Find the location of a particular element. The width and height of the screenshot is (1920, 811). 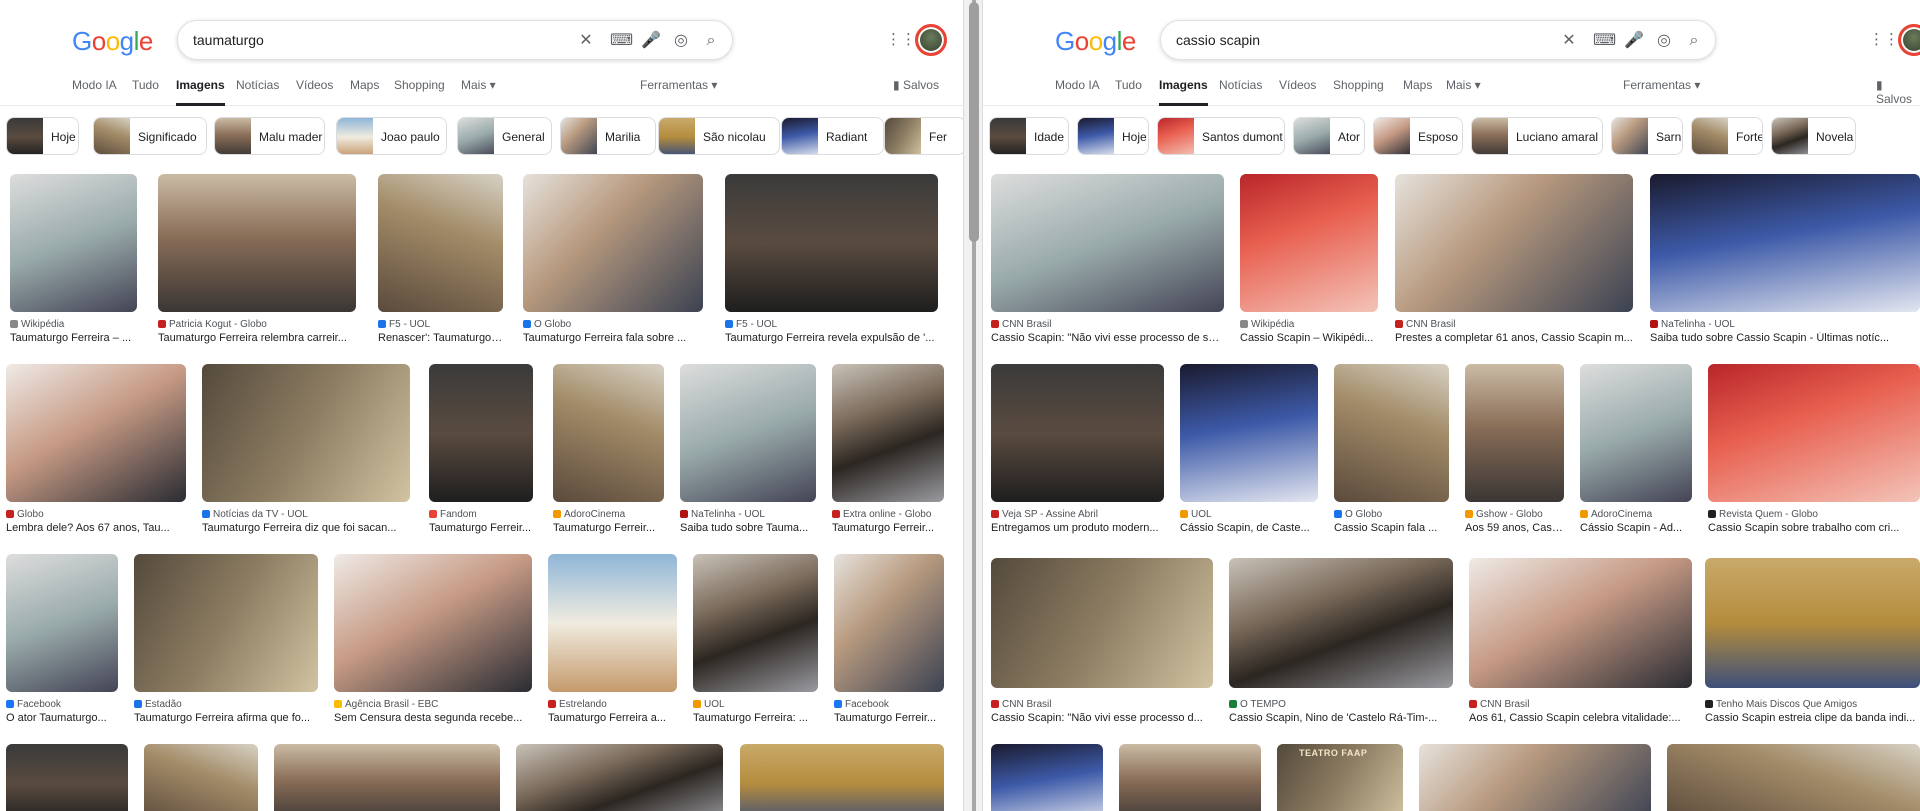

chip: Radiant is located at coordinates (832, 136).